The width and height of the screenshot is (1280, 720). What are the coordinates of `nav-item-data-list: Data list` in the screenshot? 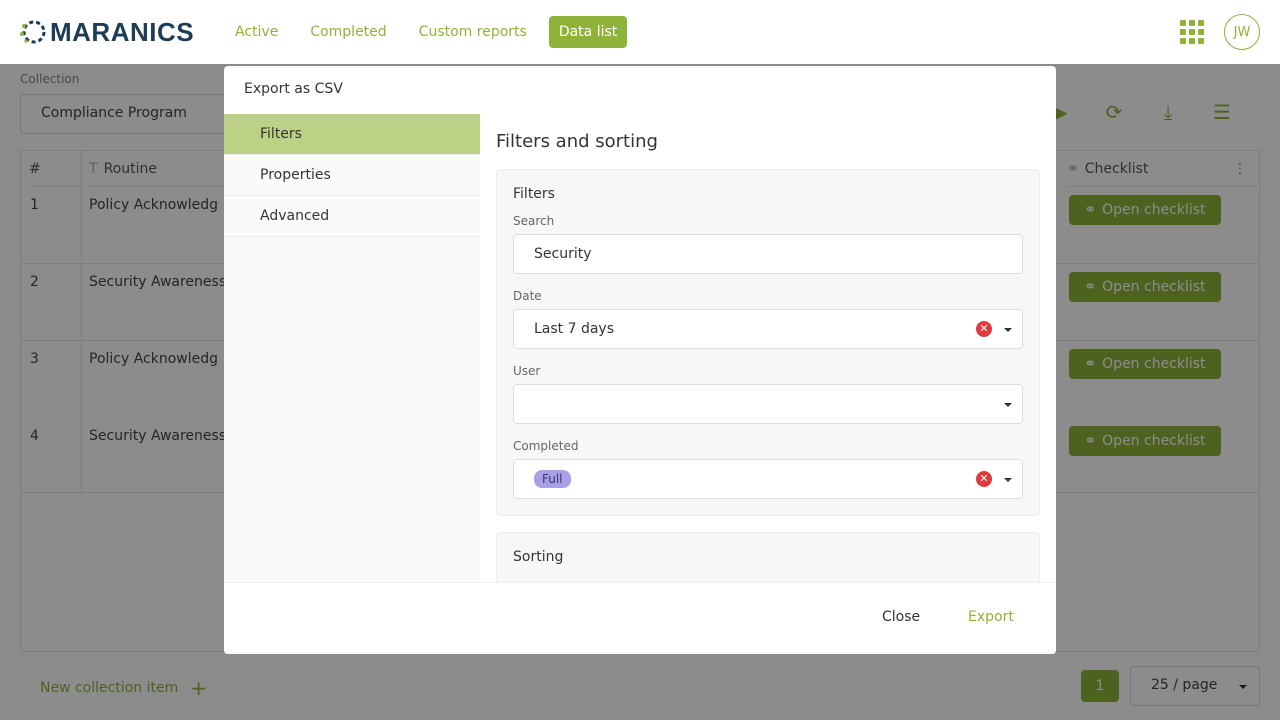 It's located at (588, 32).